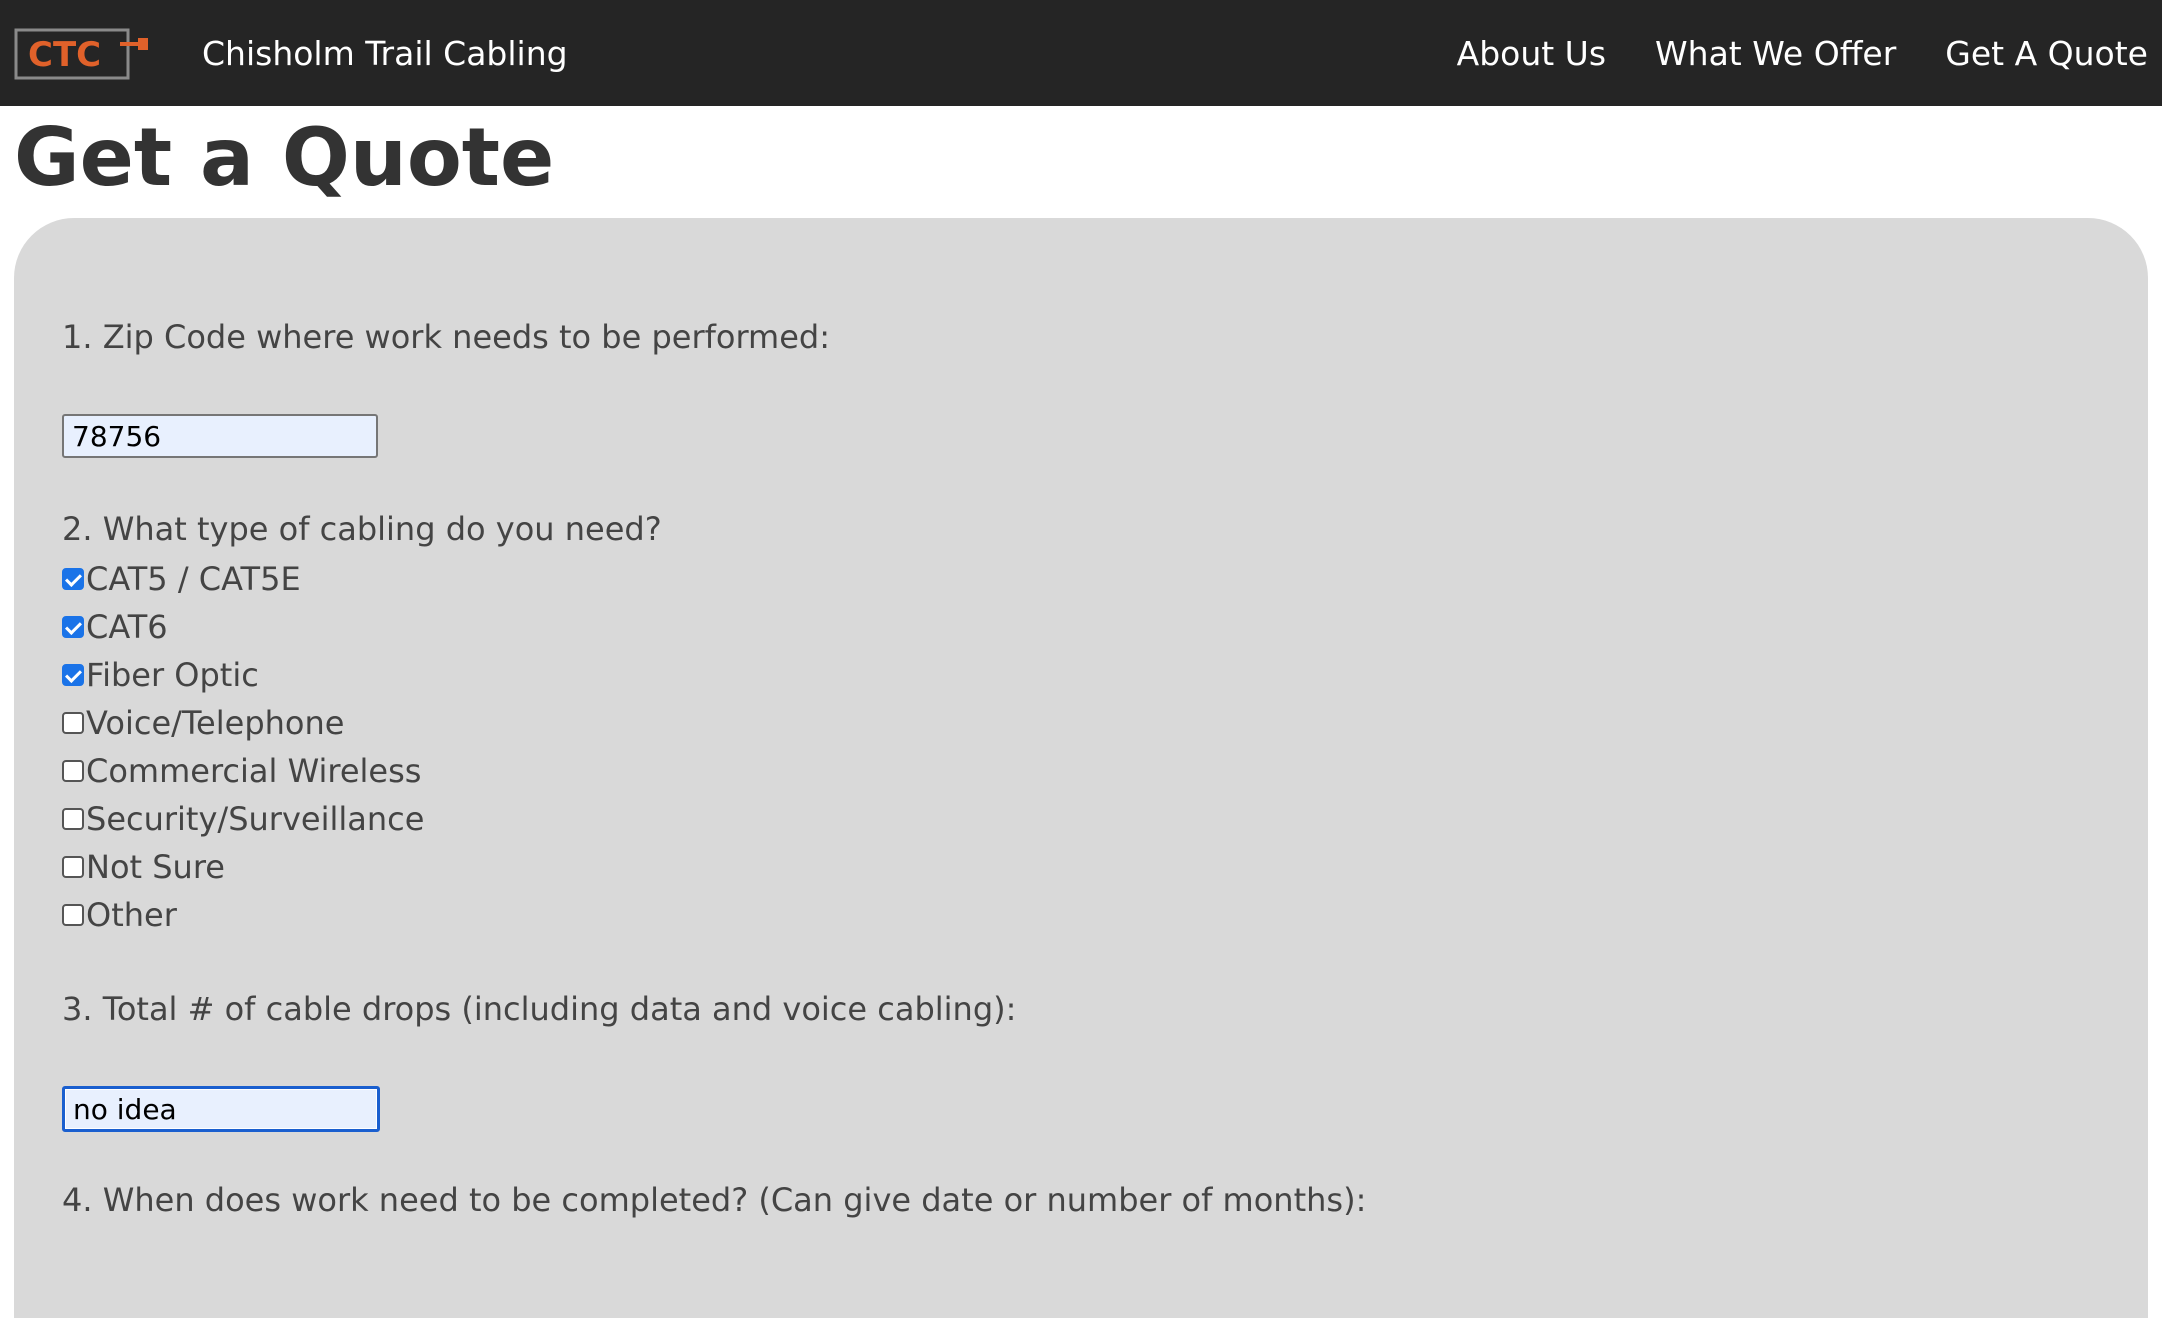 Image resolution: width=2162 pixels, height=1318 pixels. I want to click on other-checkbox, so click(73, 915).